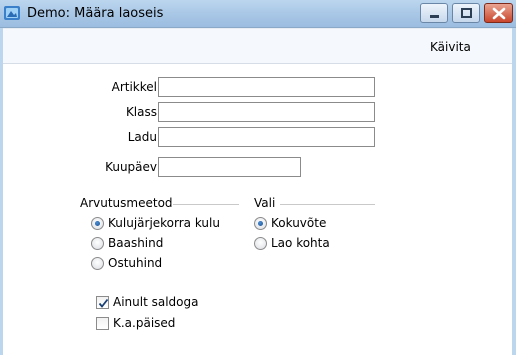 This screenshot has width=516, height=355. Describe the element at coordinates (131, 167) in the screenshot. I see `kuupaev-label: Kuupäev` at that location.